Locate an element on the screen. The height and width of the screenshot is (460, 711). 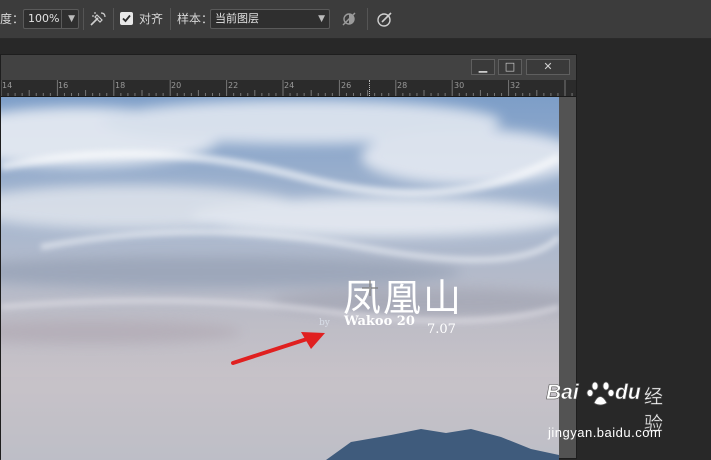
align-label: 对齐 is located at coordinates (151, 19).